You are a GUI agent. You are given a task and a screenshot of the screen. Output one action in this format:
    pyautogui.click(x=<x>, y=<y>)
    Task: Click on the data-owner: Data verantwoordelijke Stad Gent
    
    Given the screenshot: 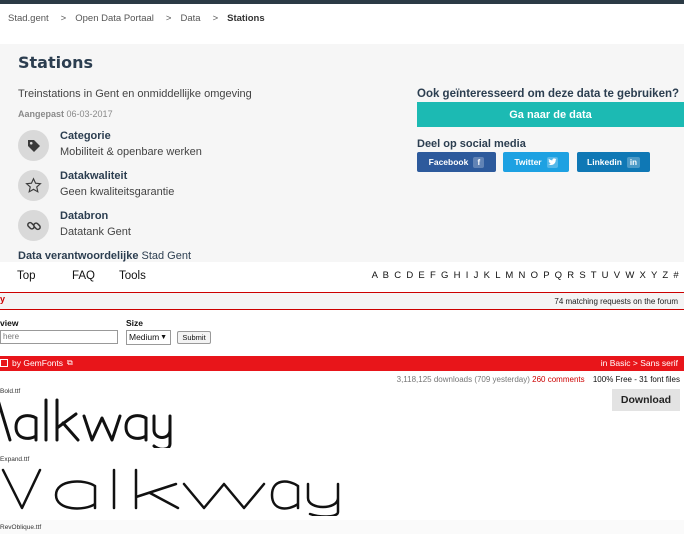 What is the action you would take?
    pyautogui.click(x=104, y=256)
    